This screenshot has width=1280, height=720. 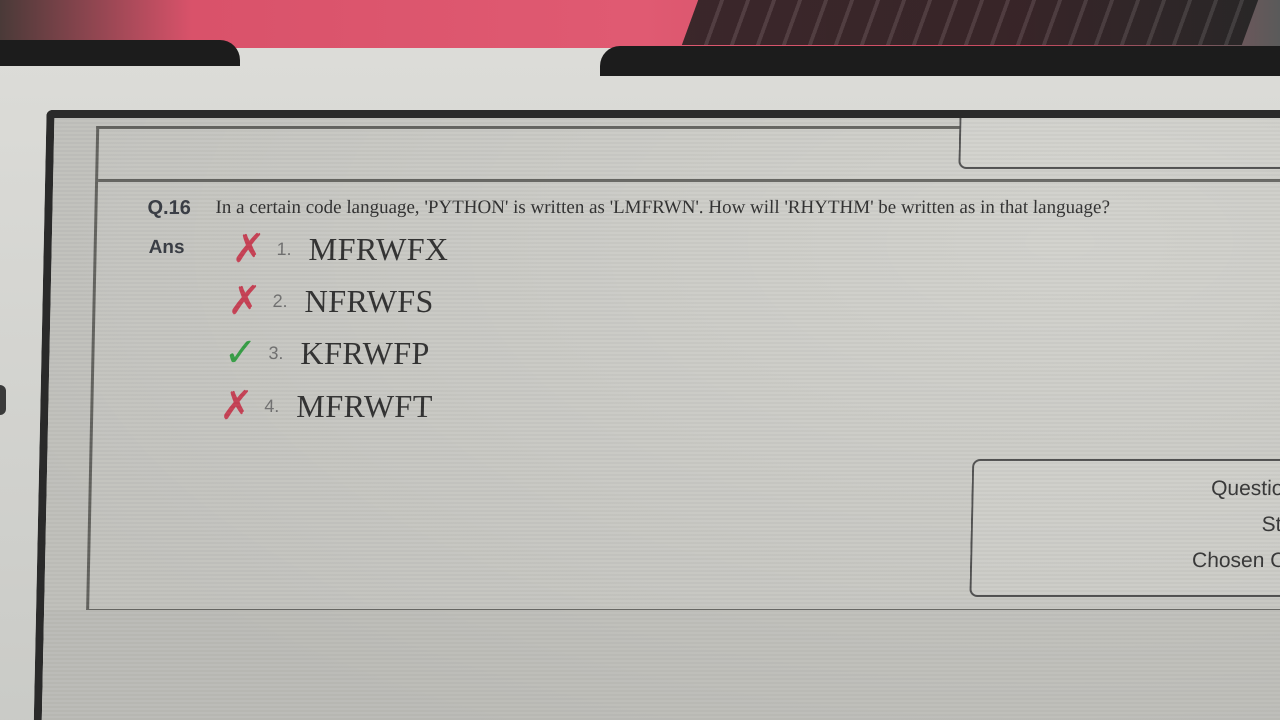 I want to click on divider, so click(x=689, y=180).